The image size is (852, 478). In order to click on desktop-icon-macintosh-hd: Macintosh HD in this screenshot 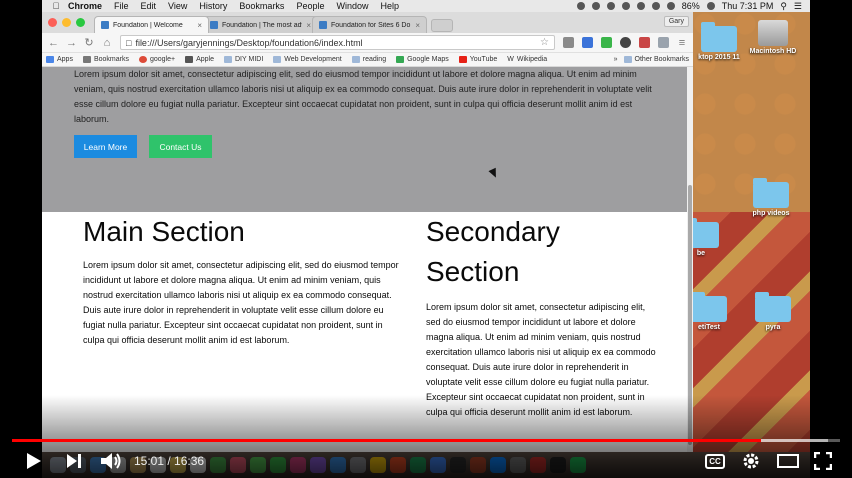, I will do `click(773, 37)`.